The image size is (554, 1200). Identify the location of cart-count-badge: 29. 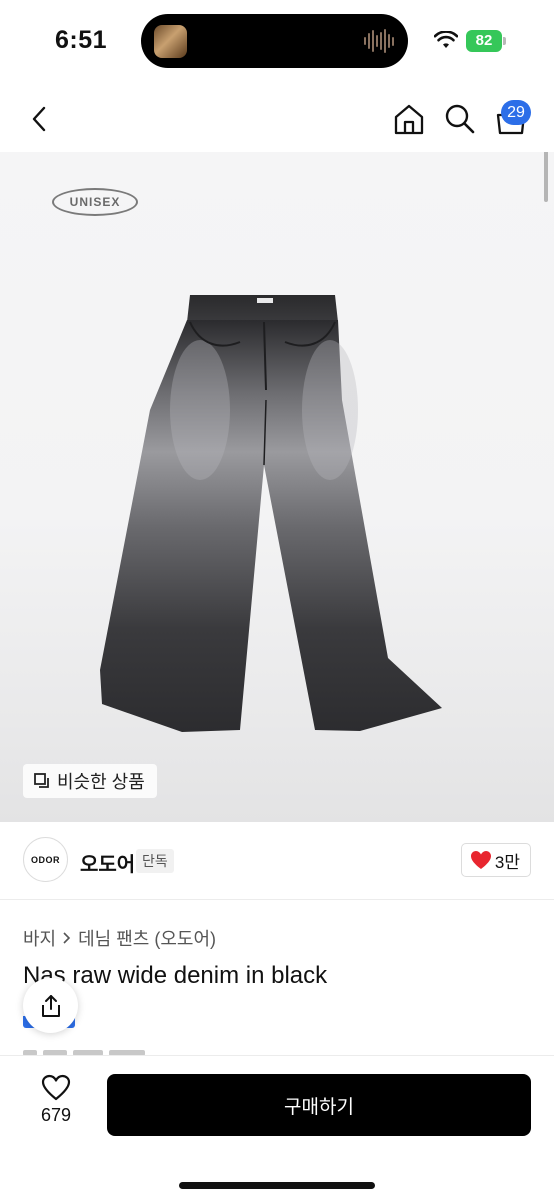
(516, 112).